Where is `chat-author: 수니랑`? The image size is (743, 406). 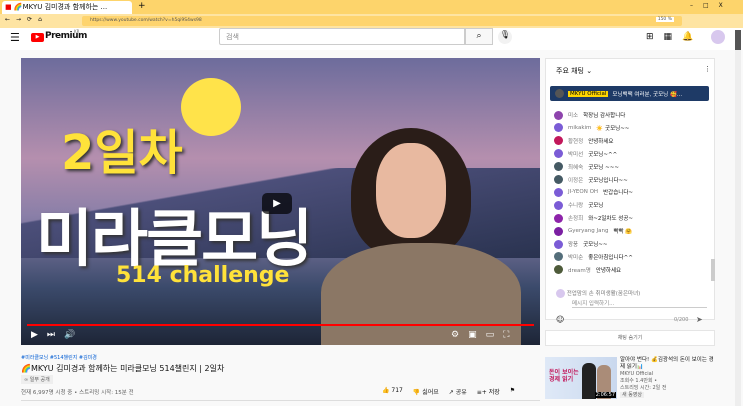 chat-author: 수니랑 is located at coordinates (576, 206).